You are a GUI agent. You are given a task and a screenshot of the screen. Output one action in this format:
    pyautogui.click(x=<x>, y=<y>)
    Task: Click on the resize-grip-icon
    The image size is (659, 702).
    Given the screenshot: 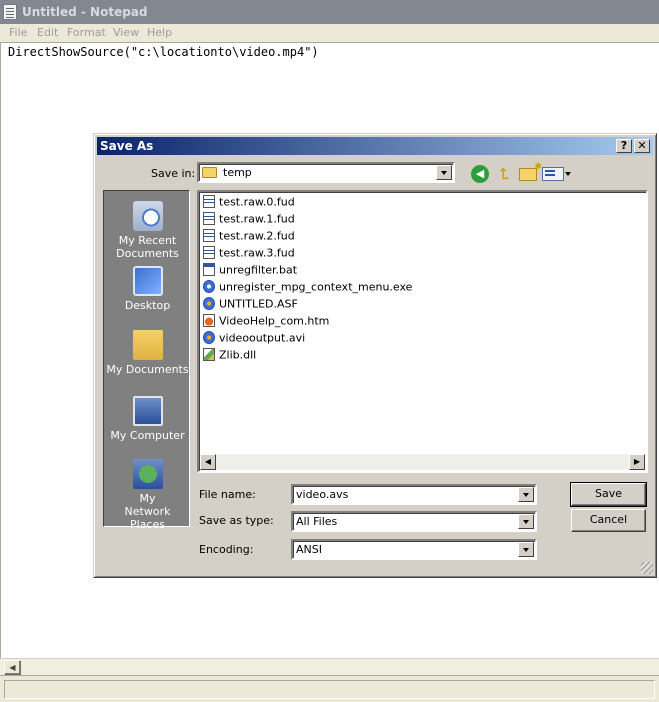 What is the action you would take?
    pyautogui.click(x=647, y=568)
    